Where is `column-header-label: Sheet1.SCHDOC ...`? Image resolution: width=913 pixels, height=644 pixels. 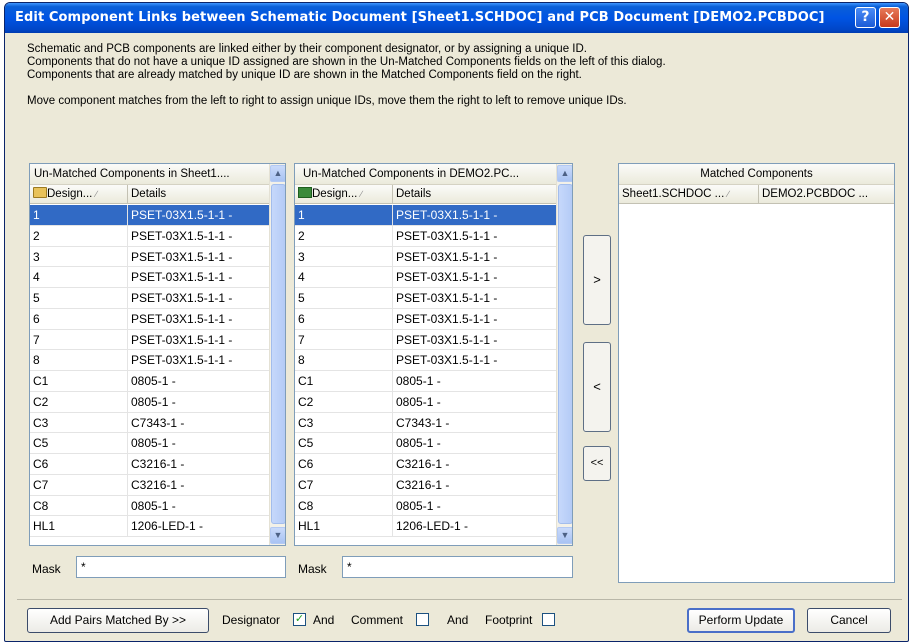 column-header-label: Sheet1.SCHDOC ... is located at coordinates (673, 194).